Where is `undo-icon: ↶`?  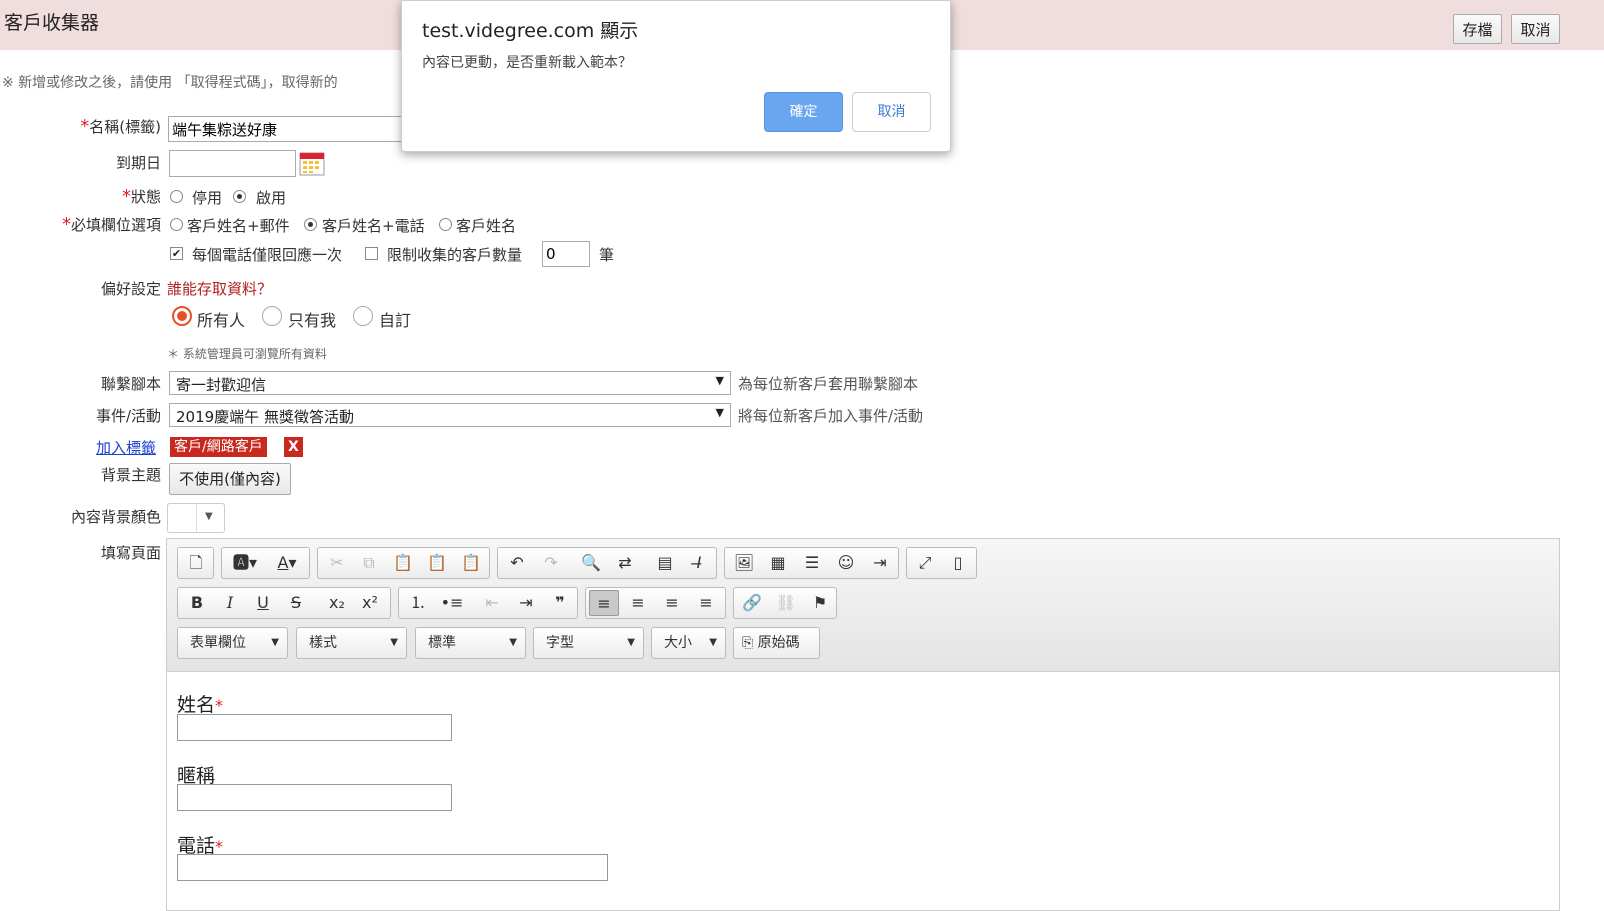
undo-icon: ↶ is located at coordinates (517, 563).